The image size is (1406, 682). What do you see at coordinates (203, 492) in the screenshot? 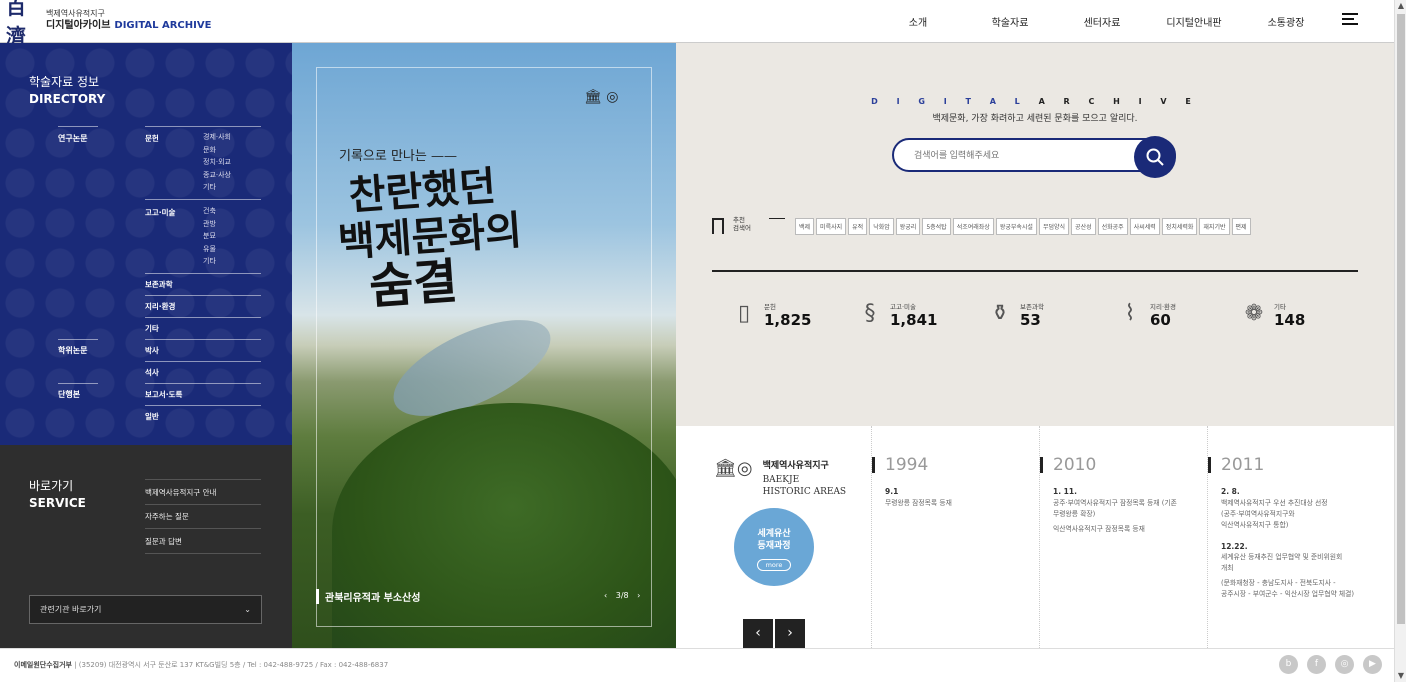
I see `service-link-guide: 백제역사유적지구 안내` at bounding box center [203, 492].